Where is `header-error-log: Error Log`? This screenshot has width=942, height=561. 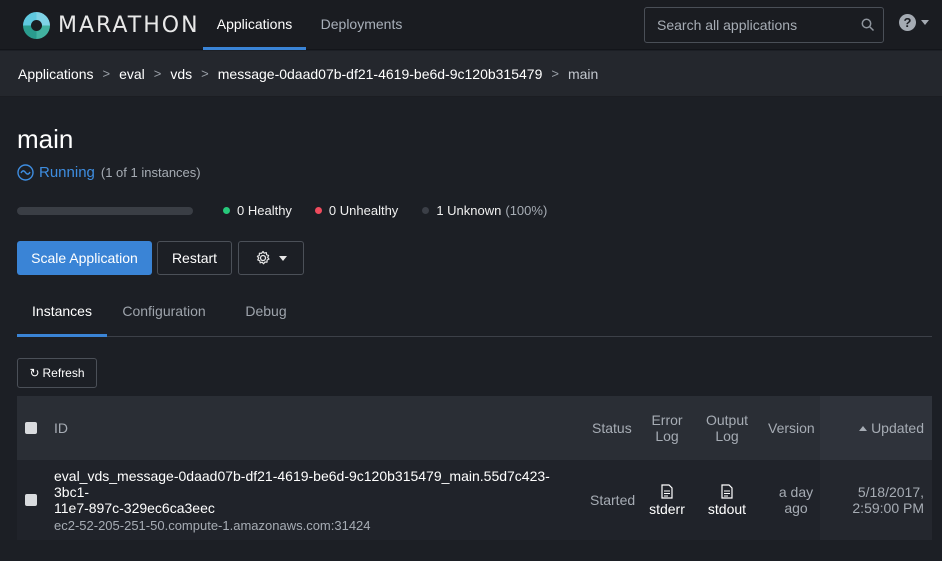 header-error-log: Error Log is located at coordinates (667, 428).